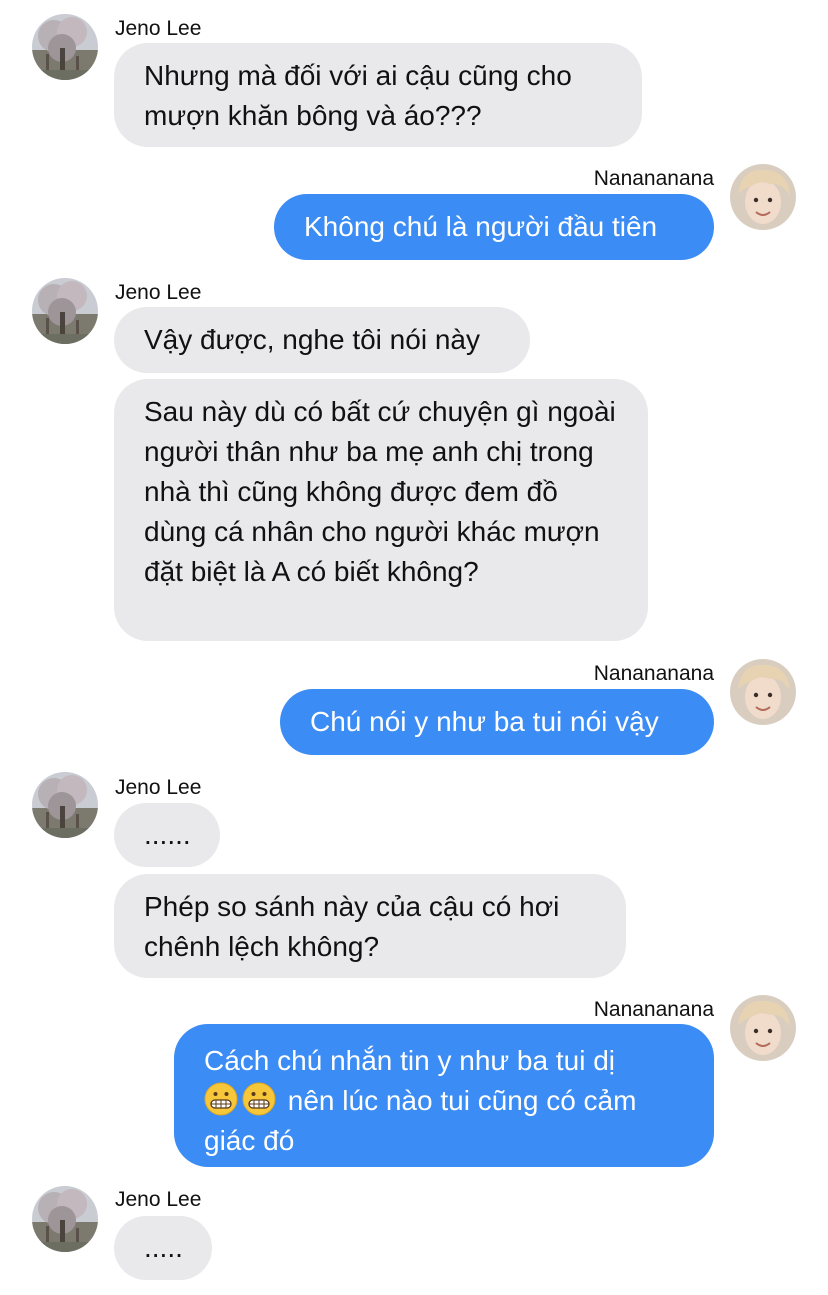 Image resolution: width=828 pixels, height=1295 pixels. Describe the element at coordinates (410, 1060) in the screenshot. I see `message-text-line1: Cách chú nhắn tin y như ba tui dị` at that location.